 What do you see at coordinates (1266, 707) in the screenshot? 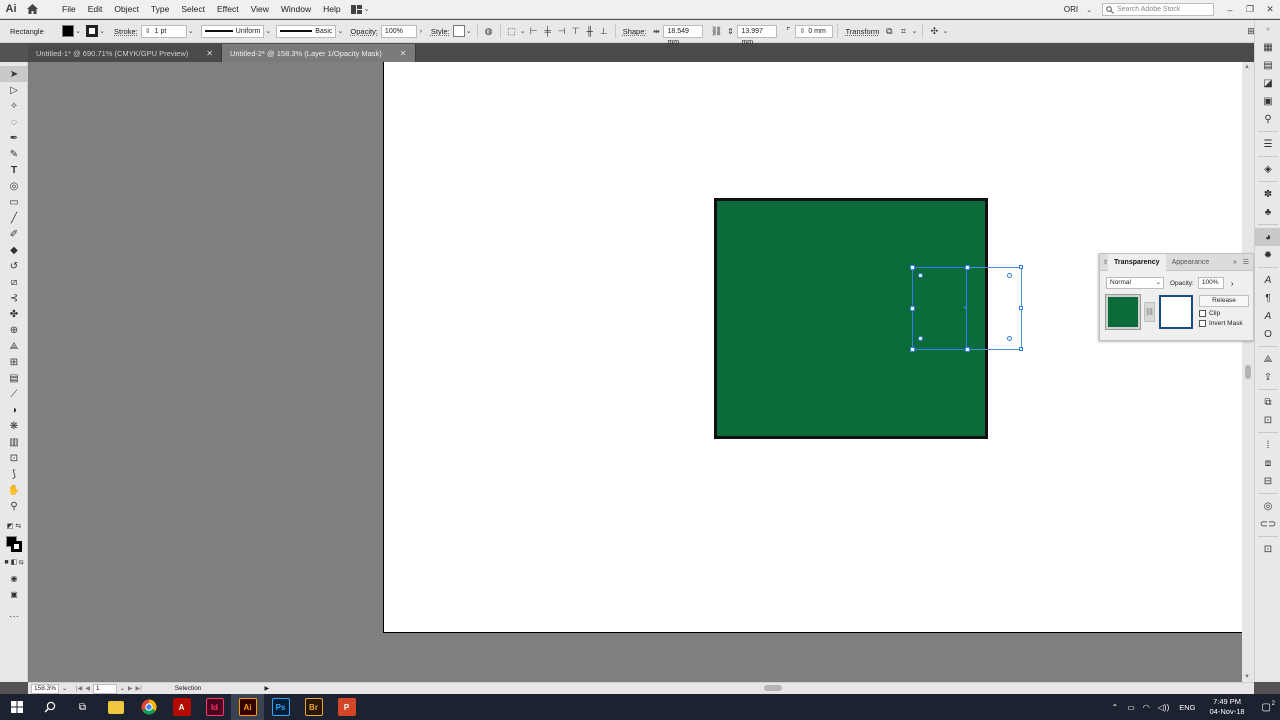
I see `notification-center-icon: ▢ 2` at bounding box center [1266, 707].